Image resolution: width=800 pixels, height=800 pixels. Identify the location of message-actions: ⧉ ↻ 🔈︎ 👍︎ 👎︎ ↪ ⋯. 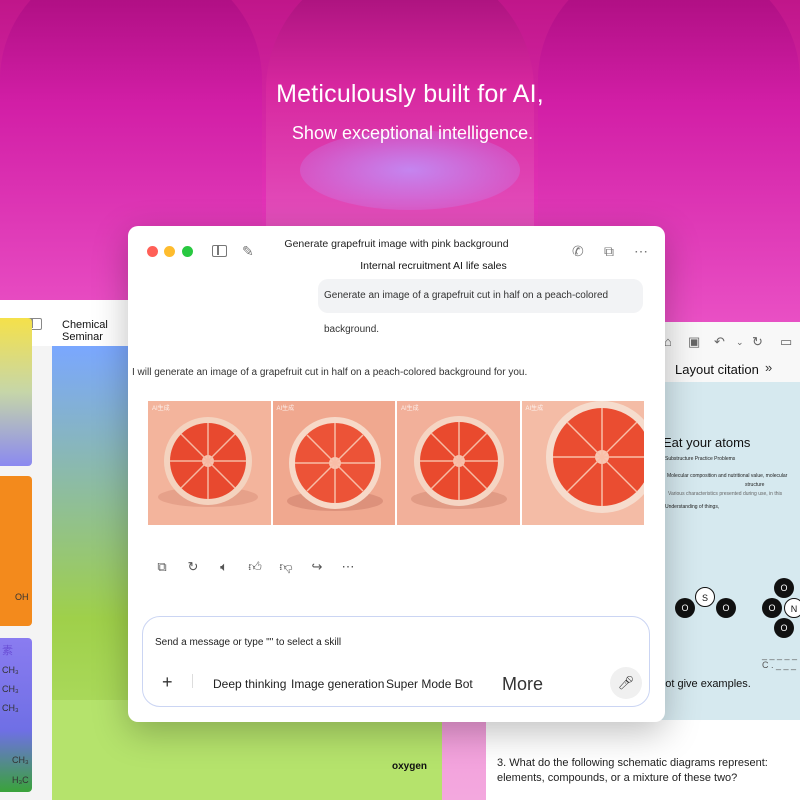
(255, 567).